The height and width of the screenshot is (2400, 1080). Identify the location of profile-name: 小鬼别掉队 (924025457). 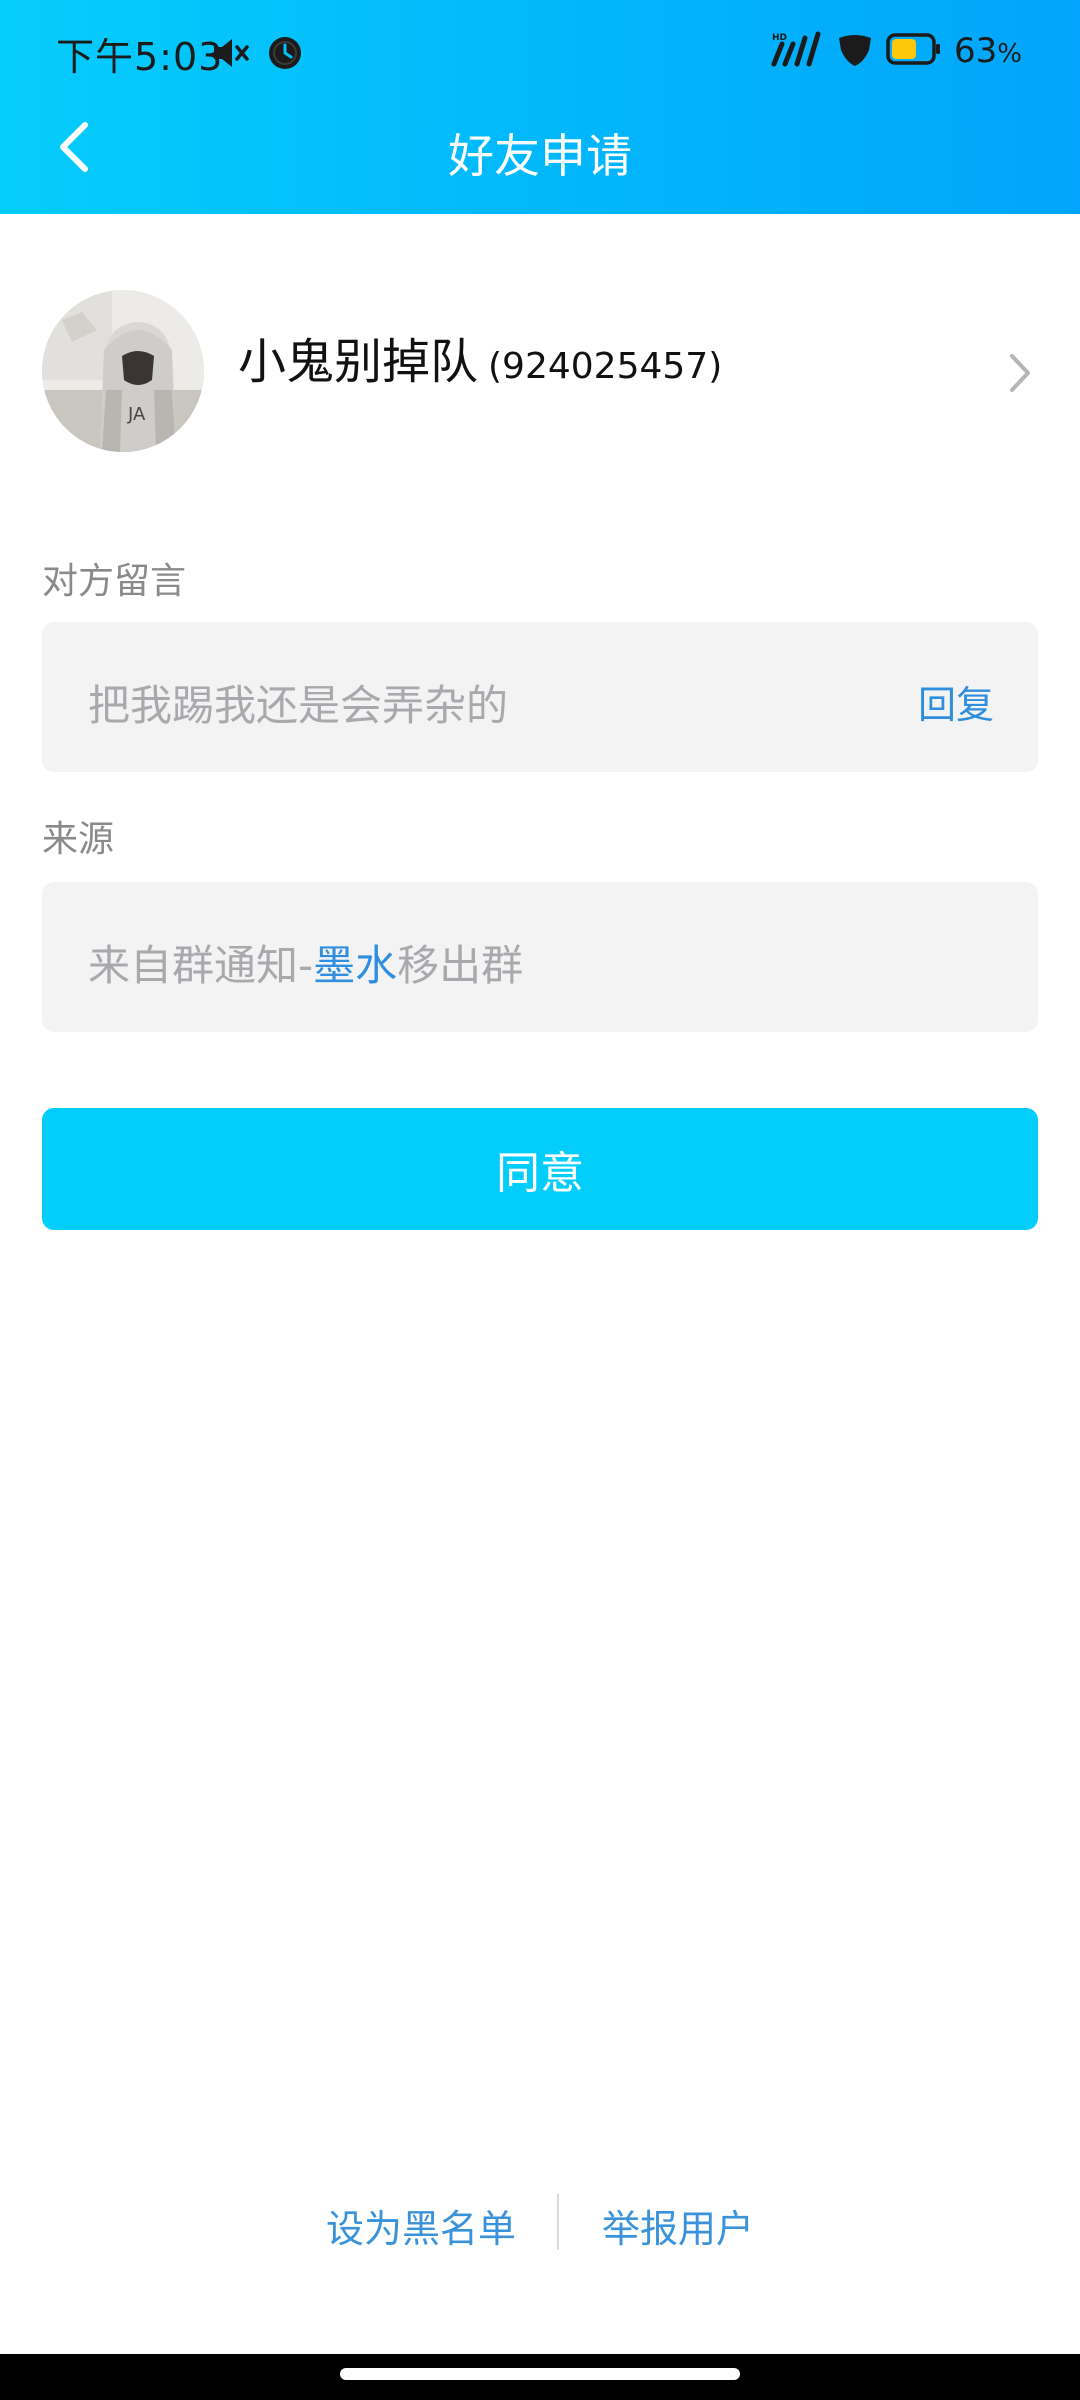
(480, 357).